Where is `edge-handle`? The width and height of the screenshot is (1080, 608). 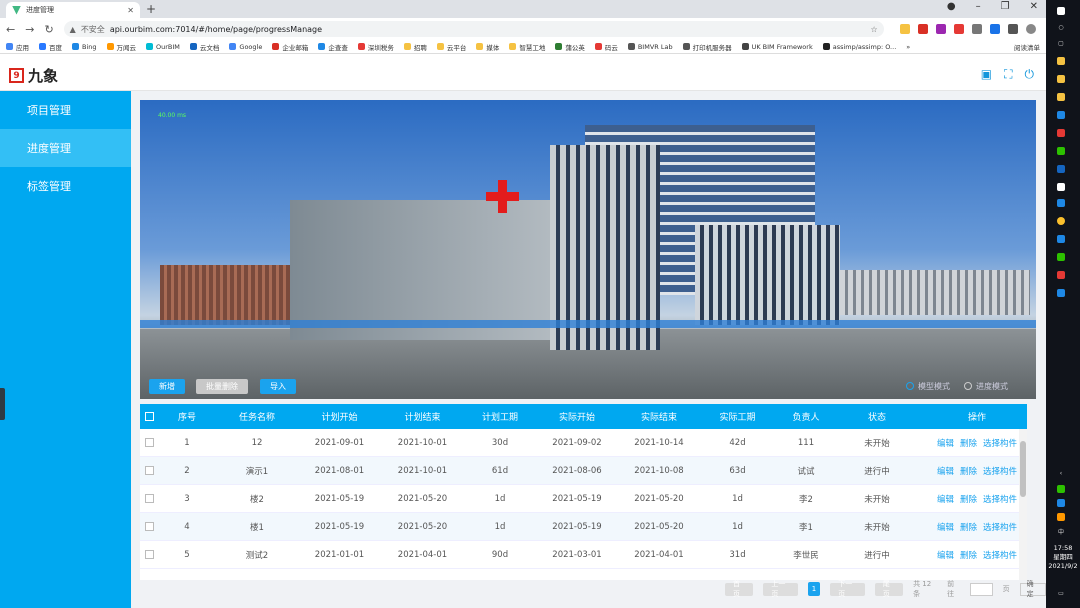
edge-handle is located at coordinates (2, 404).